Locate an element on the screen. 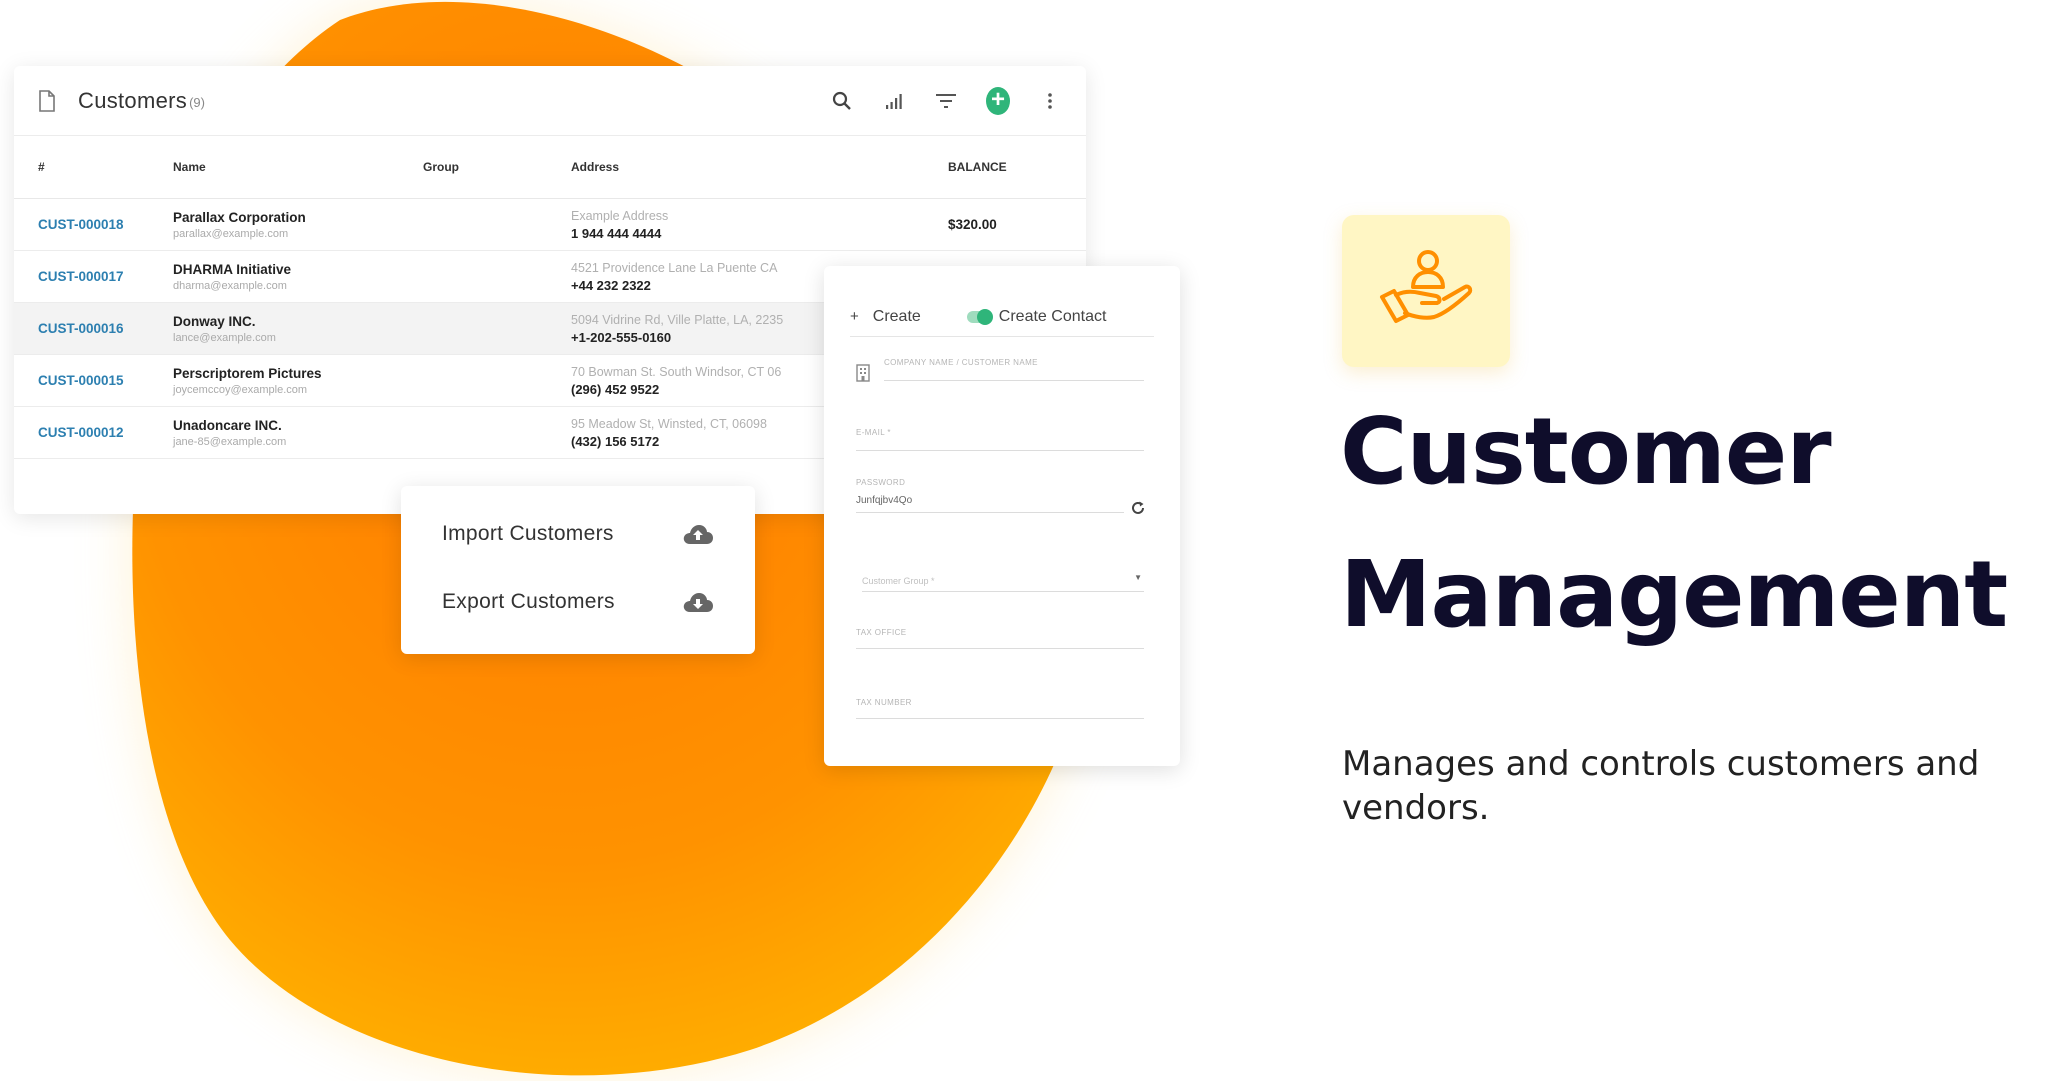 The width and height of the screenshot is (2048, 1081). column-header-name: Name is located at coordinates (298, 167).